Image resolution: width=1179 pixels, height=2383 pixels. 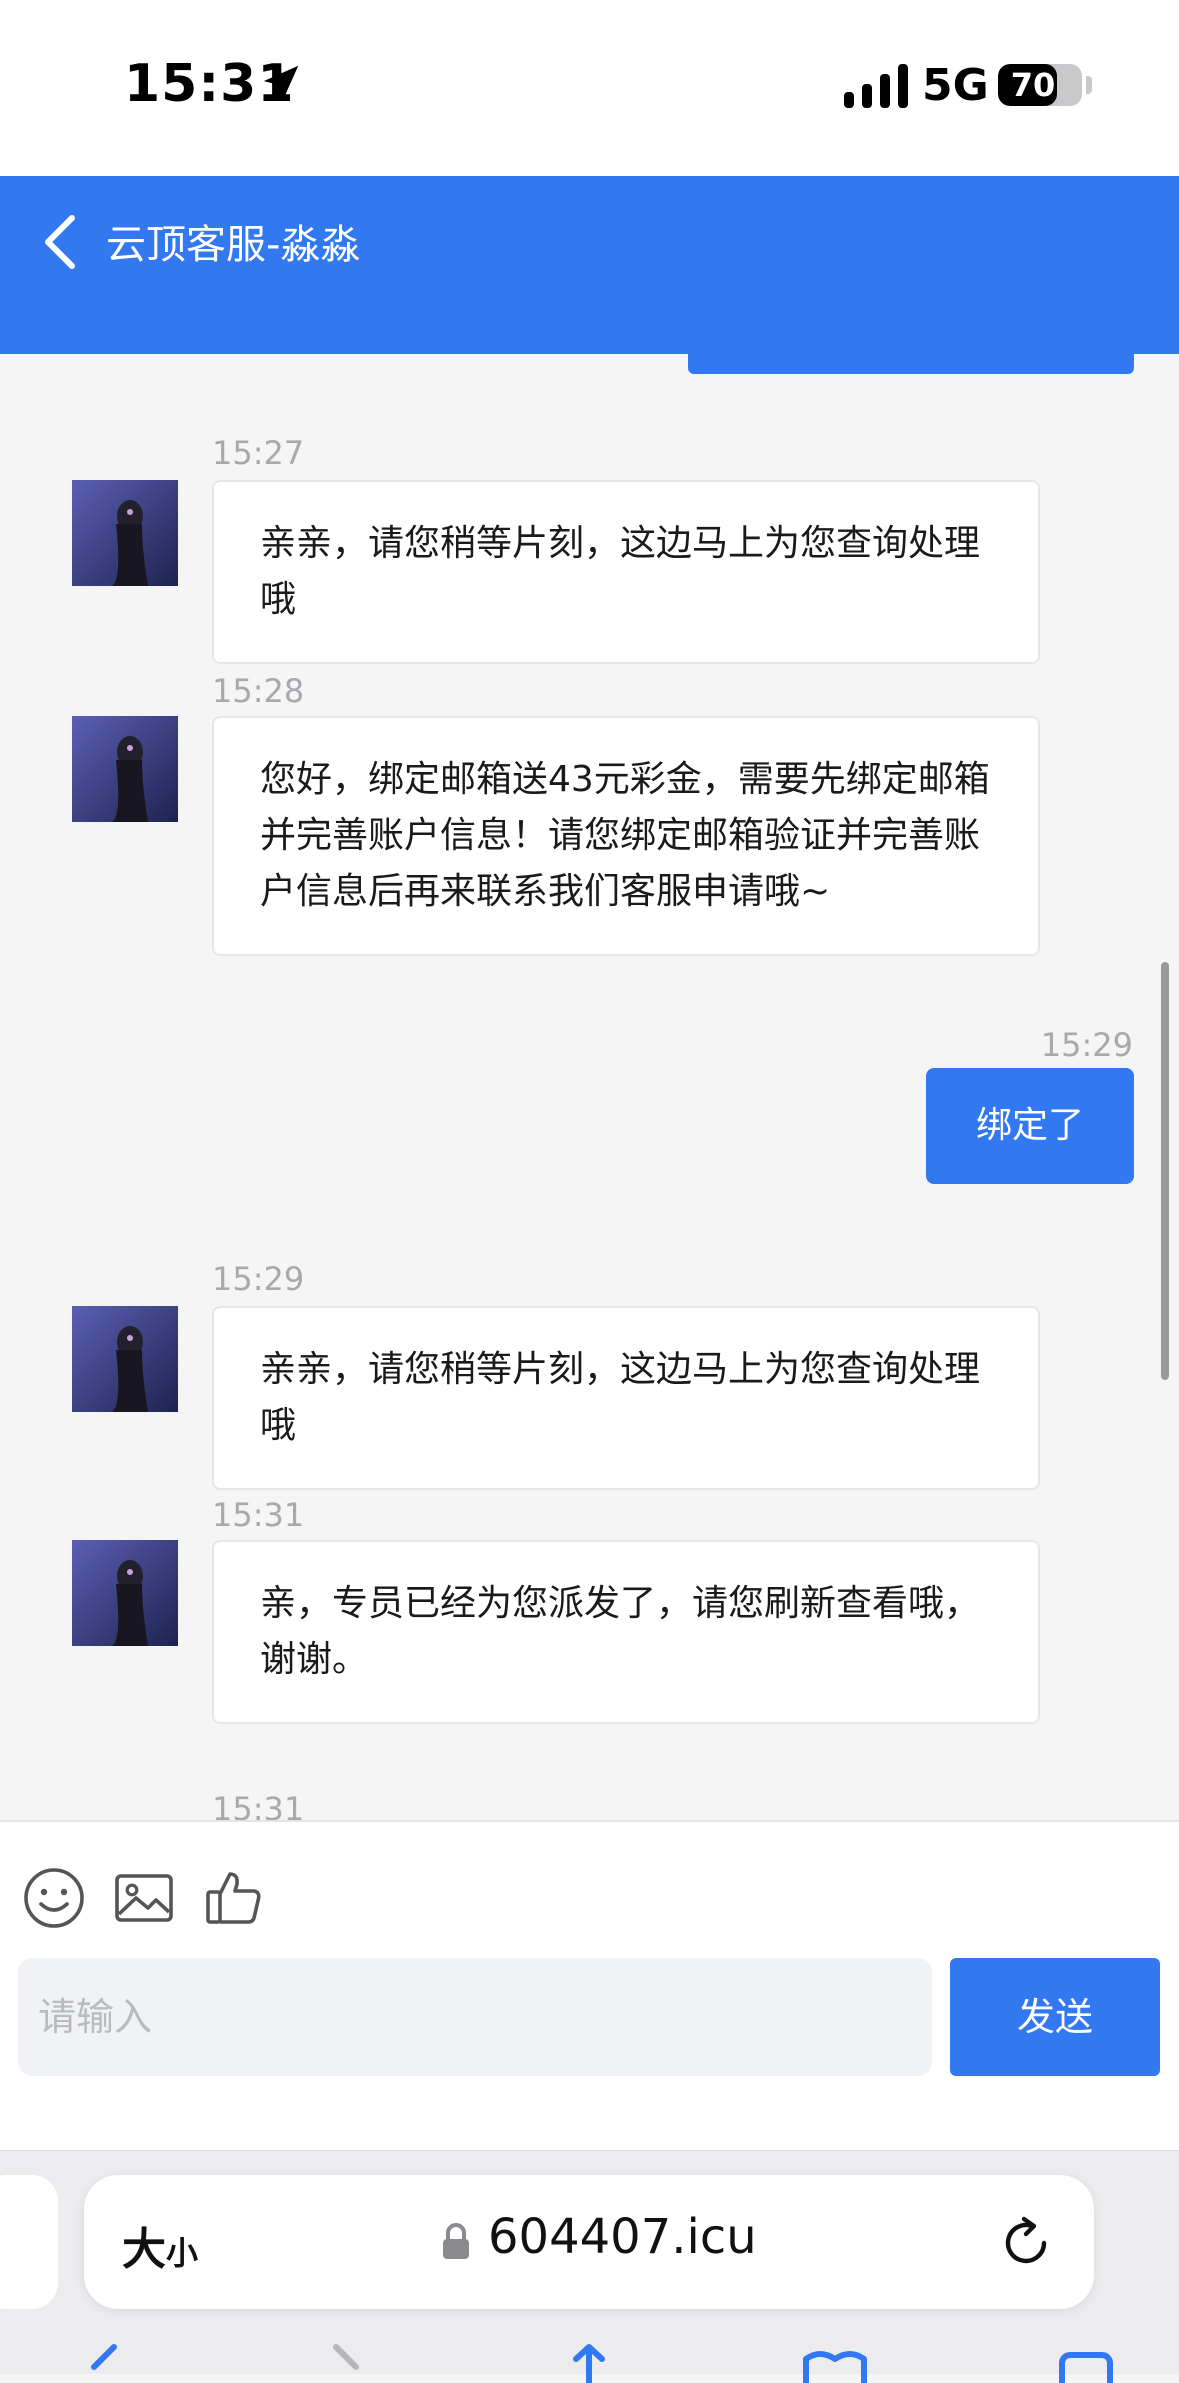 I want to click on message-timestamp: 15:28, so click(x=258, y=691).